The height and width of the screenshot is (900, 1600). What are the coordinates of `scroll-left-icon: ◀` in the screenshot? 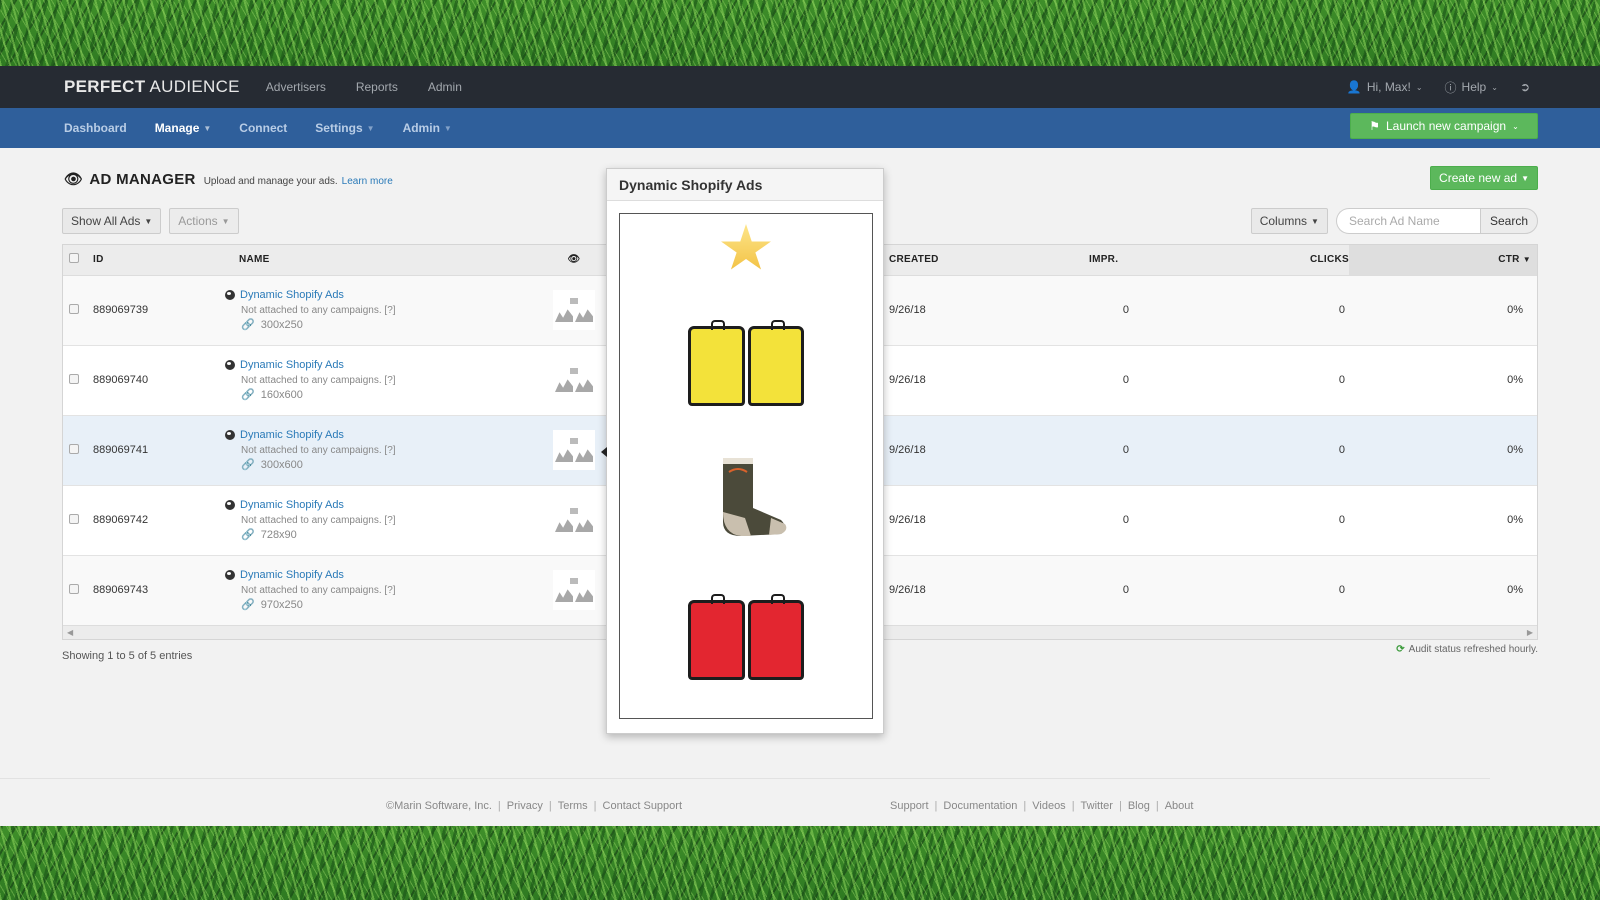 It's located at (70, 632).